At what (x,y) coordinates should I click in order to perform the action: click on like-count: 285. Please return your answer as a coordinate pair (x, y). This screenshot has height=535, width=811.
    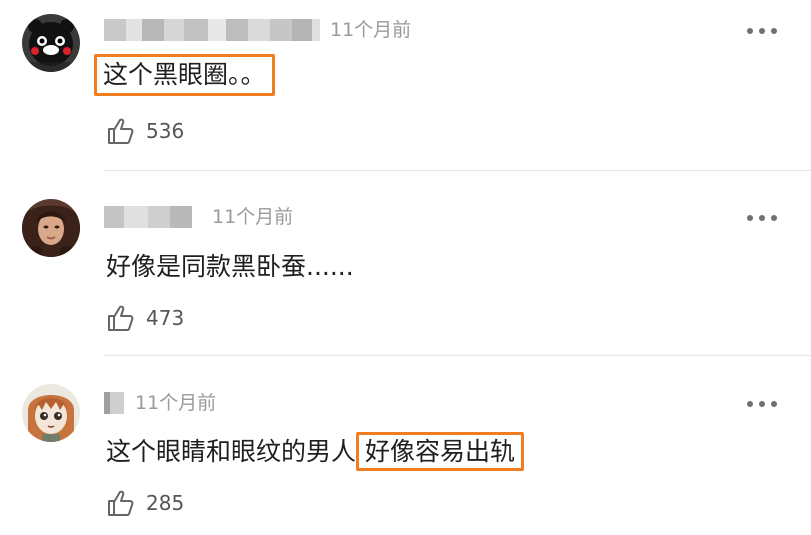
    Looking at the image, I should click on (165, 503).